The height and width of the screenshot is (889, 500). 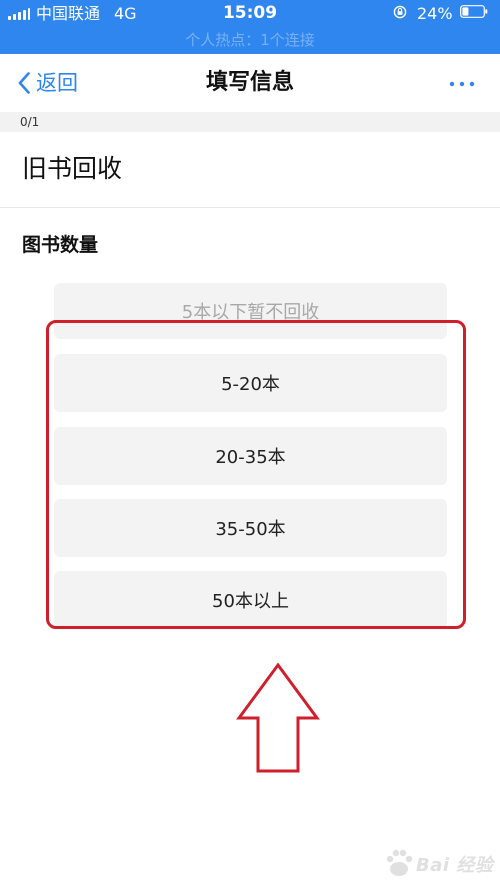 I want to click on orientation-lock-icon, so click(x=400, y=12).